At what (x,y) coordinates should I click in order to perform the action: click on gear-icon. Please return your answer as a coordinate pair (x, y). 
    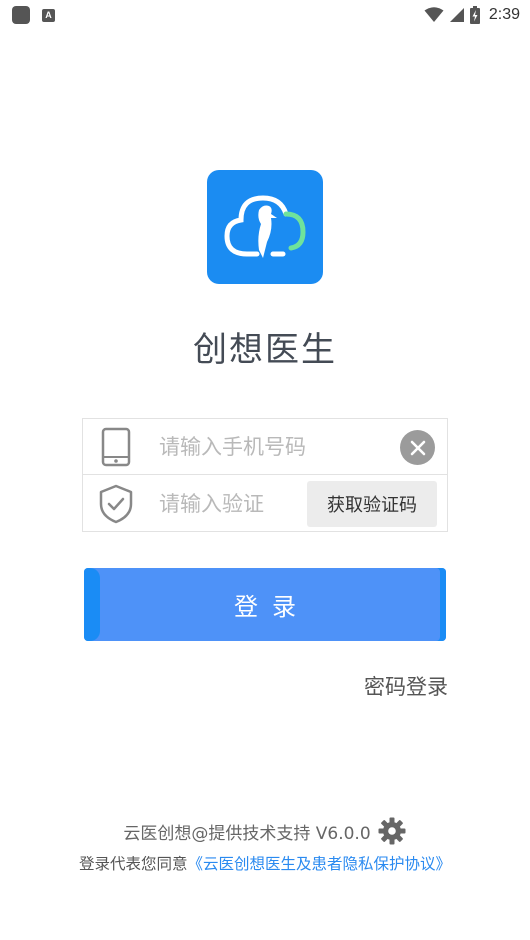
    Looking at the image, I should click on (392, 831).